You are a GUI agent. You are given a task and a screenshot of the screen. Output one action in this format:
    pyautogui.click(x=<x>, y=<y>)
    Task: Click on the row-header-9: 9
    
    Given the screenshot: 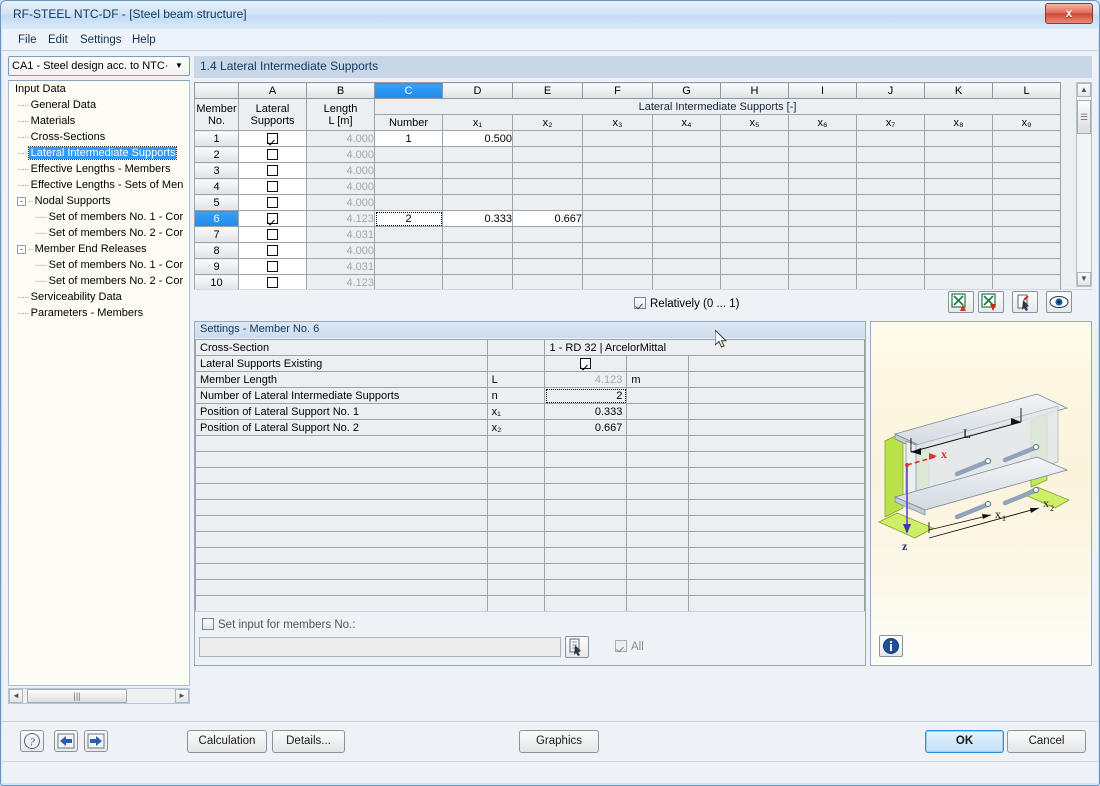 What is the action you would take?
    pyautogui.click(x=216, y=266)
    